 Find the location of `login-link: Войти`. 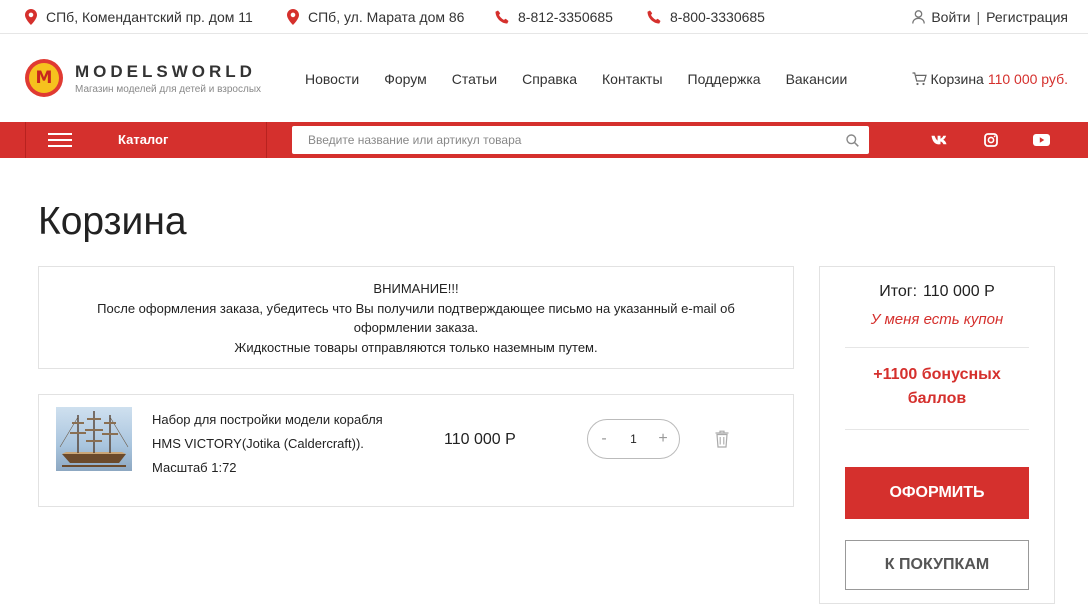

login-link: Войти is located at coordinates (950, 17).